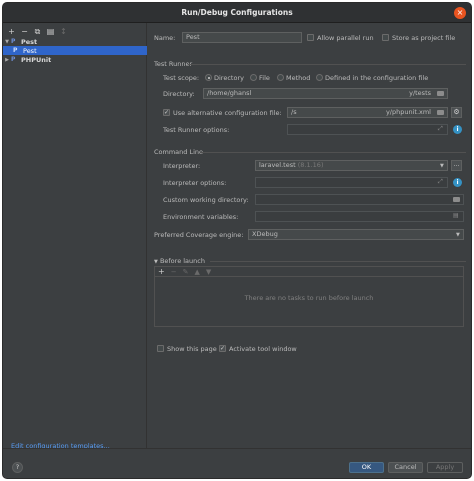 Image resolution: width=474 pixels, height=481 pixels. What do you see at coordinates (229, 78) in the screenshot?
I see `scope-directory-label: Directory` at bounding box center [229, 78].